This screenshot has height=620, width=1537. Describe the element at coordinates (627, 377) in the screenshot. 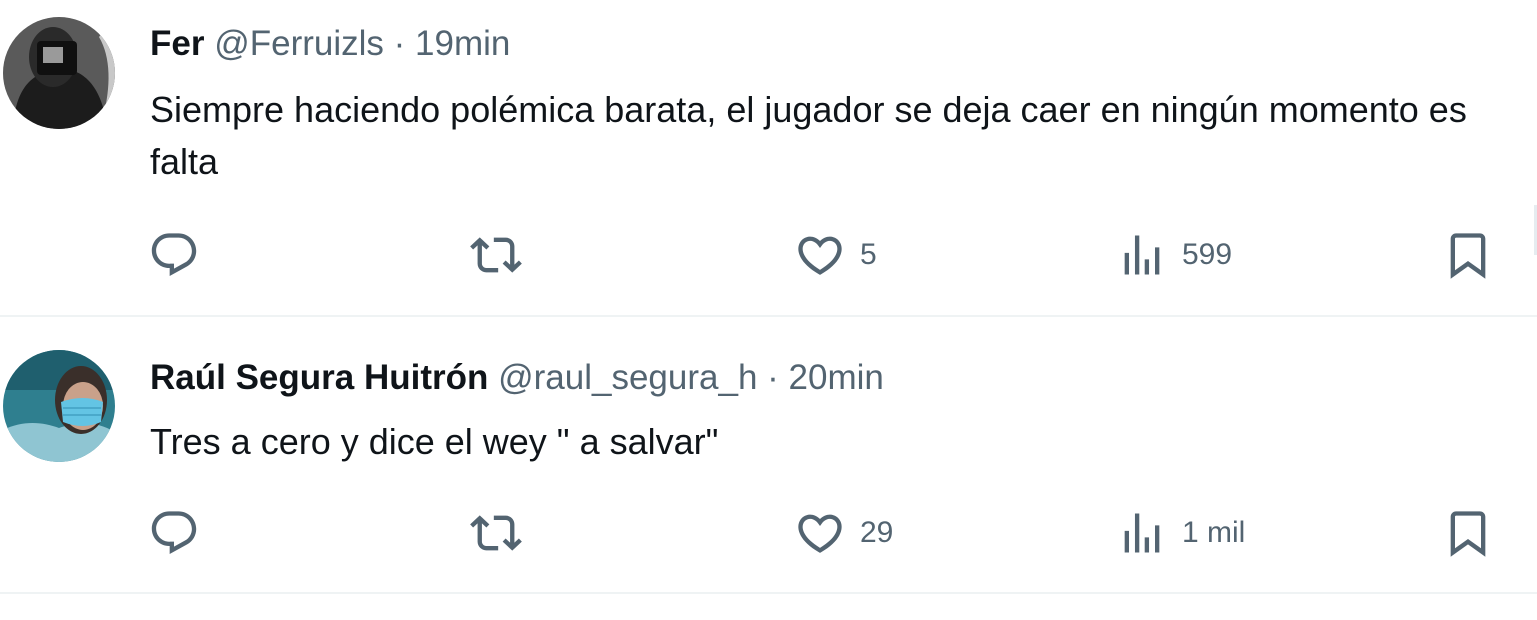

I see `user-handle: @raul_segura_h` at that location.